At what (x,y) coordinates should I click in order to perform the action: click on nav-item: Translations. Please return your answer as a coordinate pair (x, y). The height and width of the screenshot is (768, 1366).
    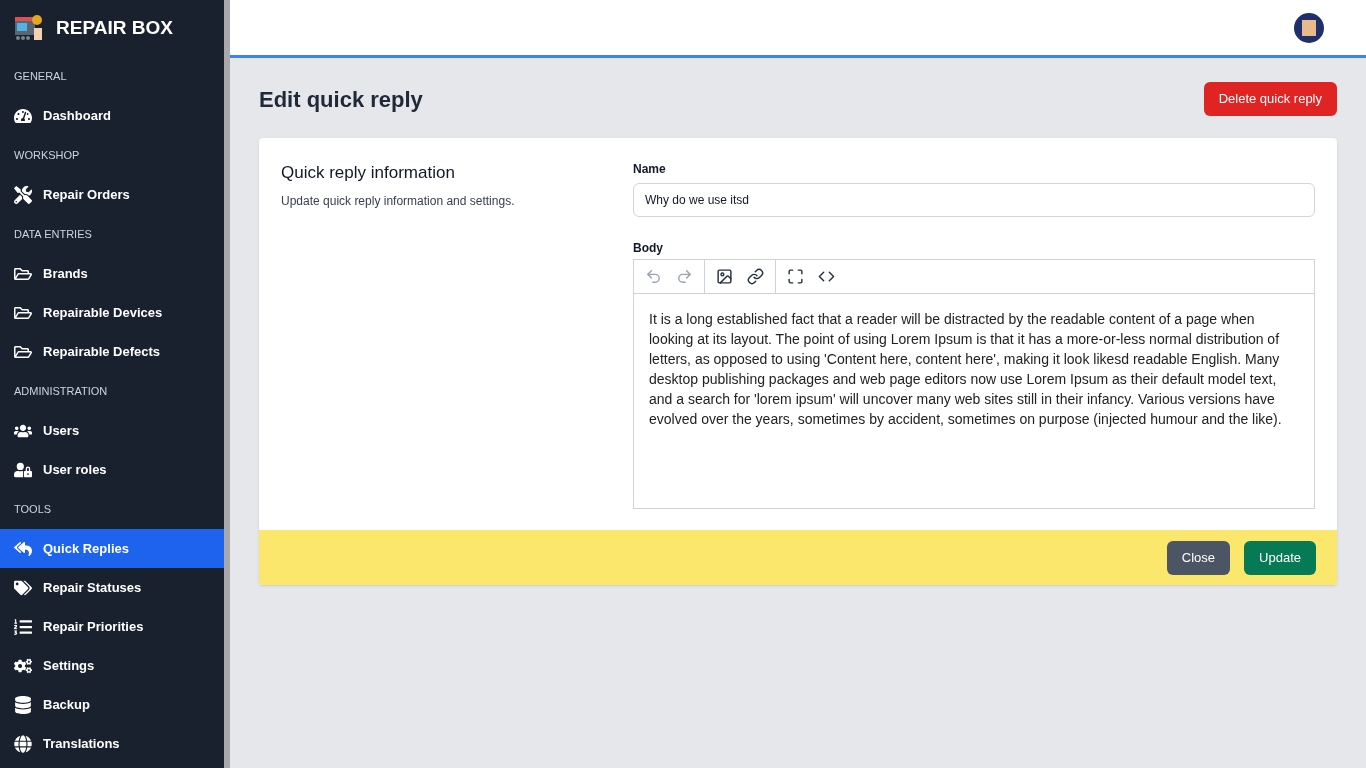
    Looking at the image, I should click on (112, 743).